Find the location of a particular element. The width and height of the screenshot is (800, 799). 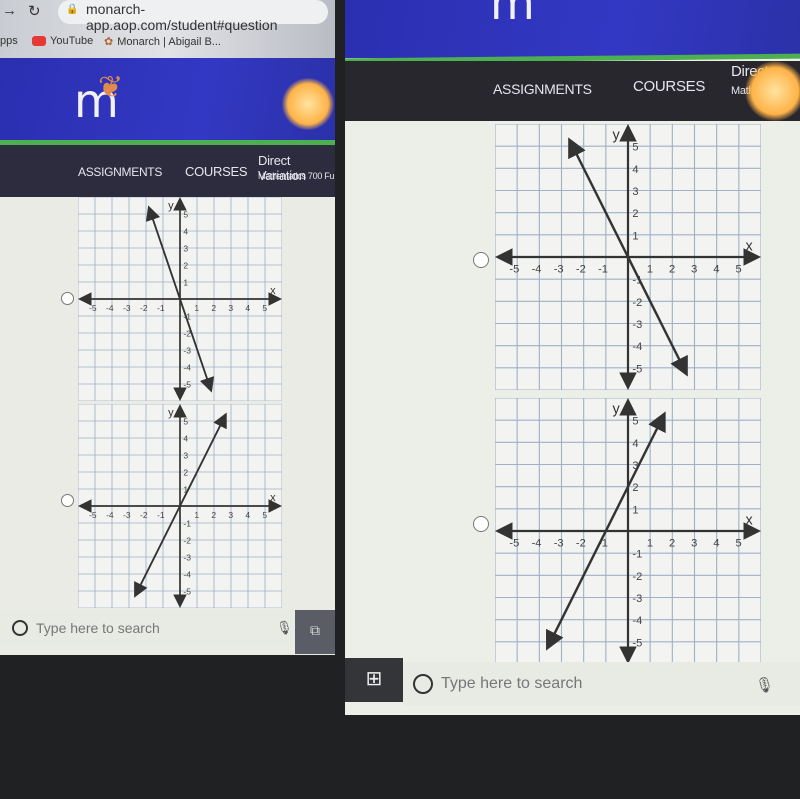

monarch-logo: m is located at coordinates (512, 15).